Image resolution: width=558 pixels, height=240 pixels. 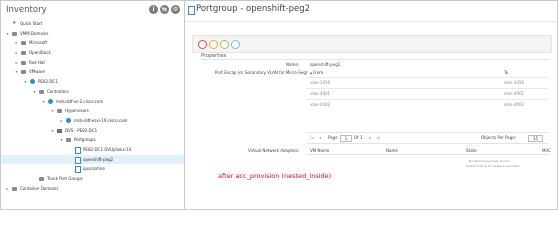 I want to click on history-icon, so click(x=235, y=44).